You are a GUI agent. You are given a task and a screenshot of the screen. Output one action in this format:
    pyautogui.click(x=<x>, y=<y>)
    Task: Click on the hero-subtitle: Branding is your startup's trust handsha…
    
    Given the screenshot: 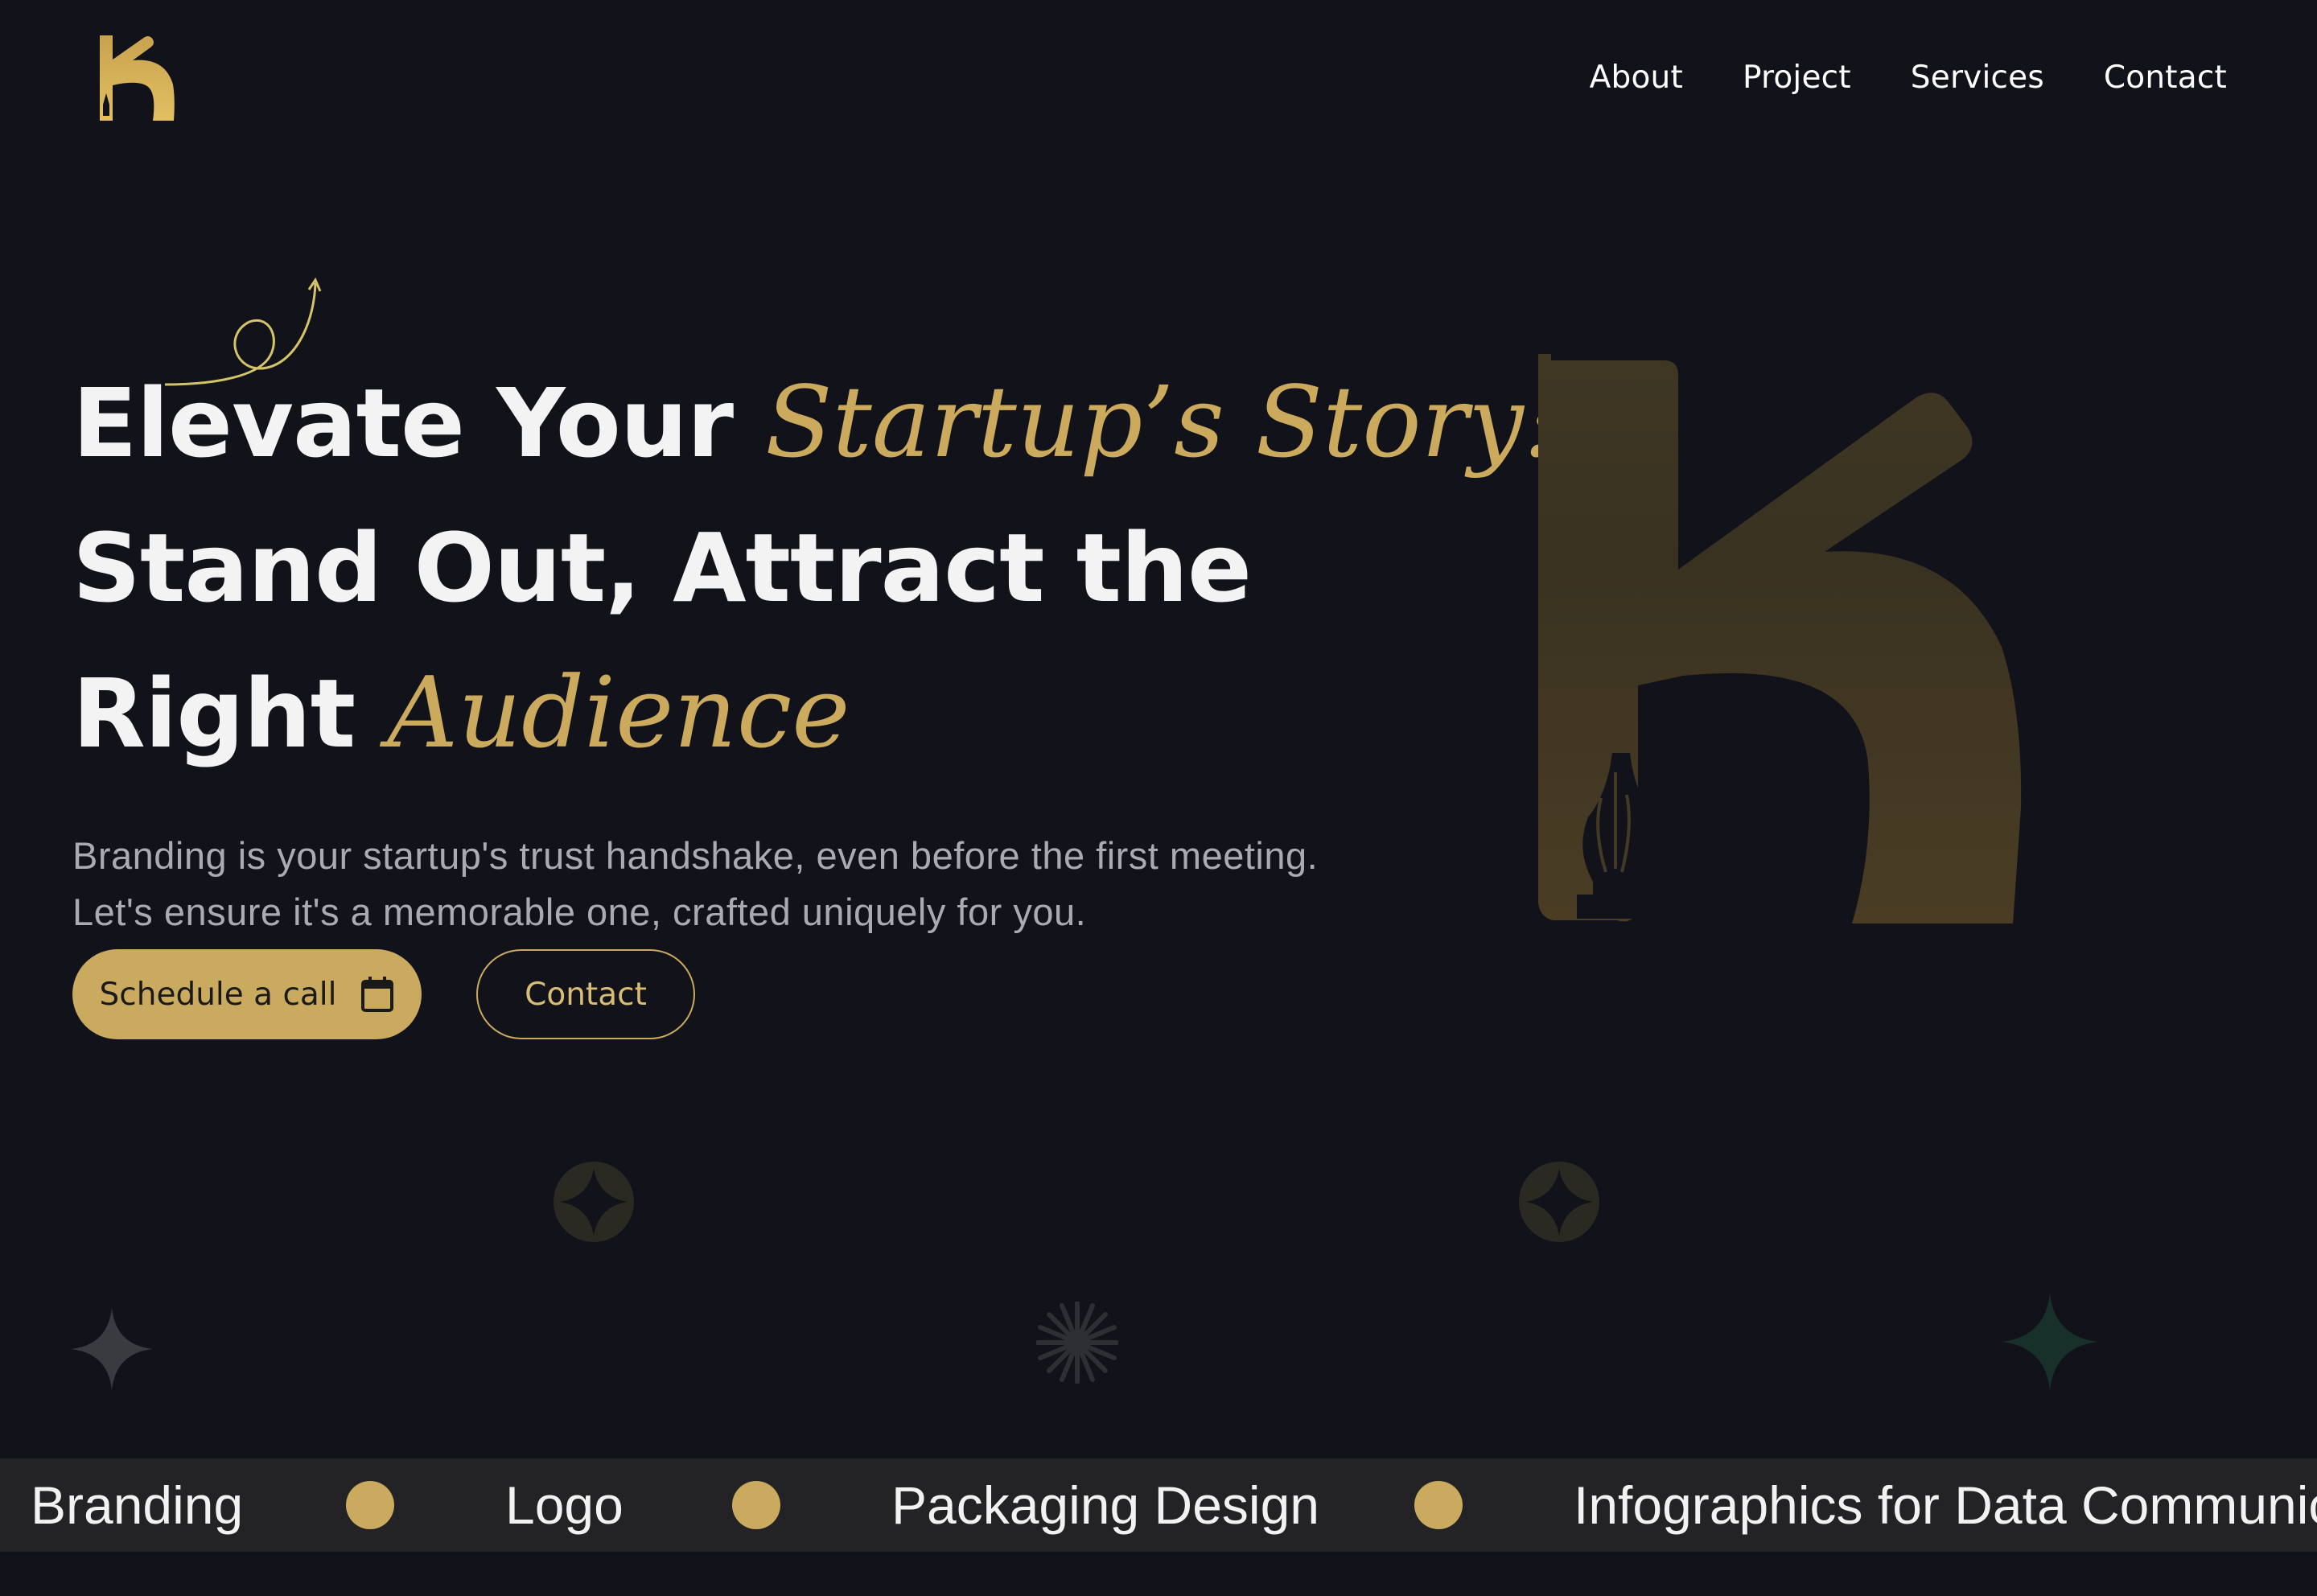 What is the action you would take?
    pyautogui.click(x=695, y=883)
    